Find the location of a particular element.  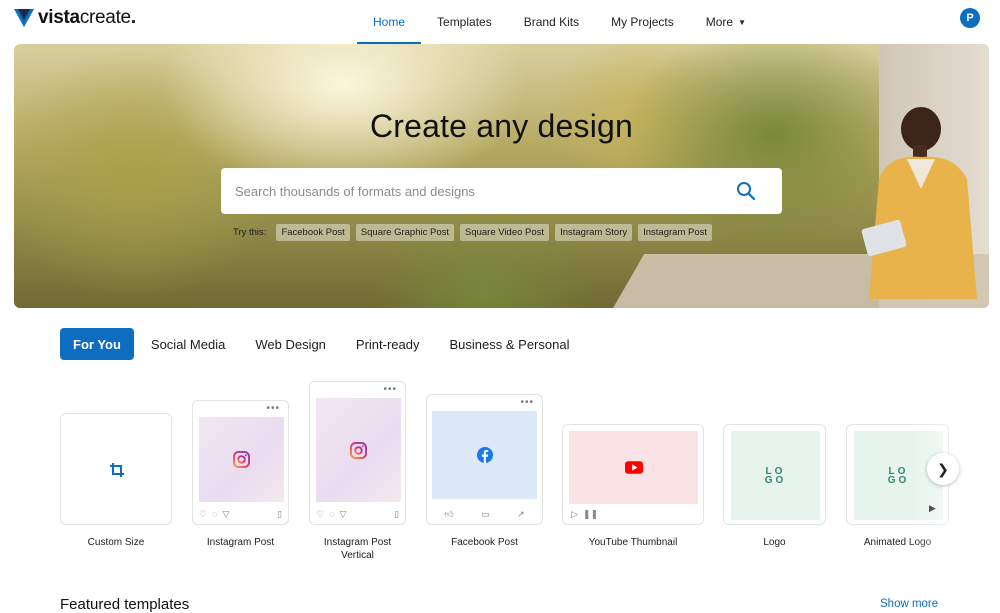

format-card-instagram-post: ••• ♡ ◌ ▽ ▯ is located at coordinates (240, 462).